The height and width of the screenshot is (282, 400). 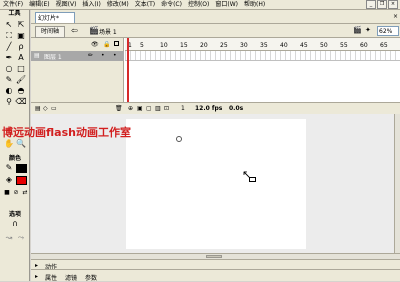 What do you see at coordinates (397, 183) in the screenshot?
I see `vertical-scrollbar` at bounding box center [397, 183].